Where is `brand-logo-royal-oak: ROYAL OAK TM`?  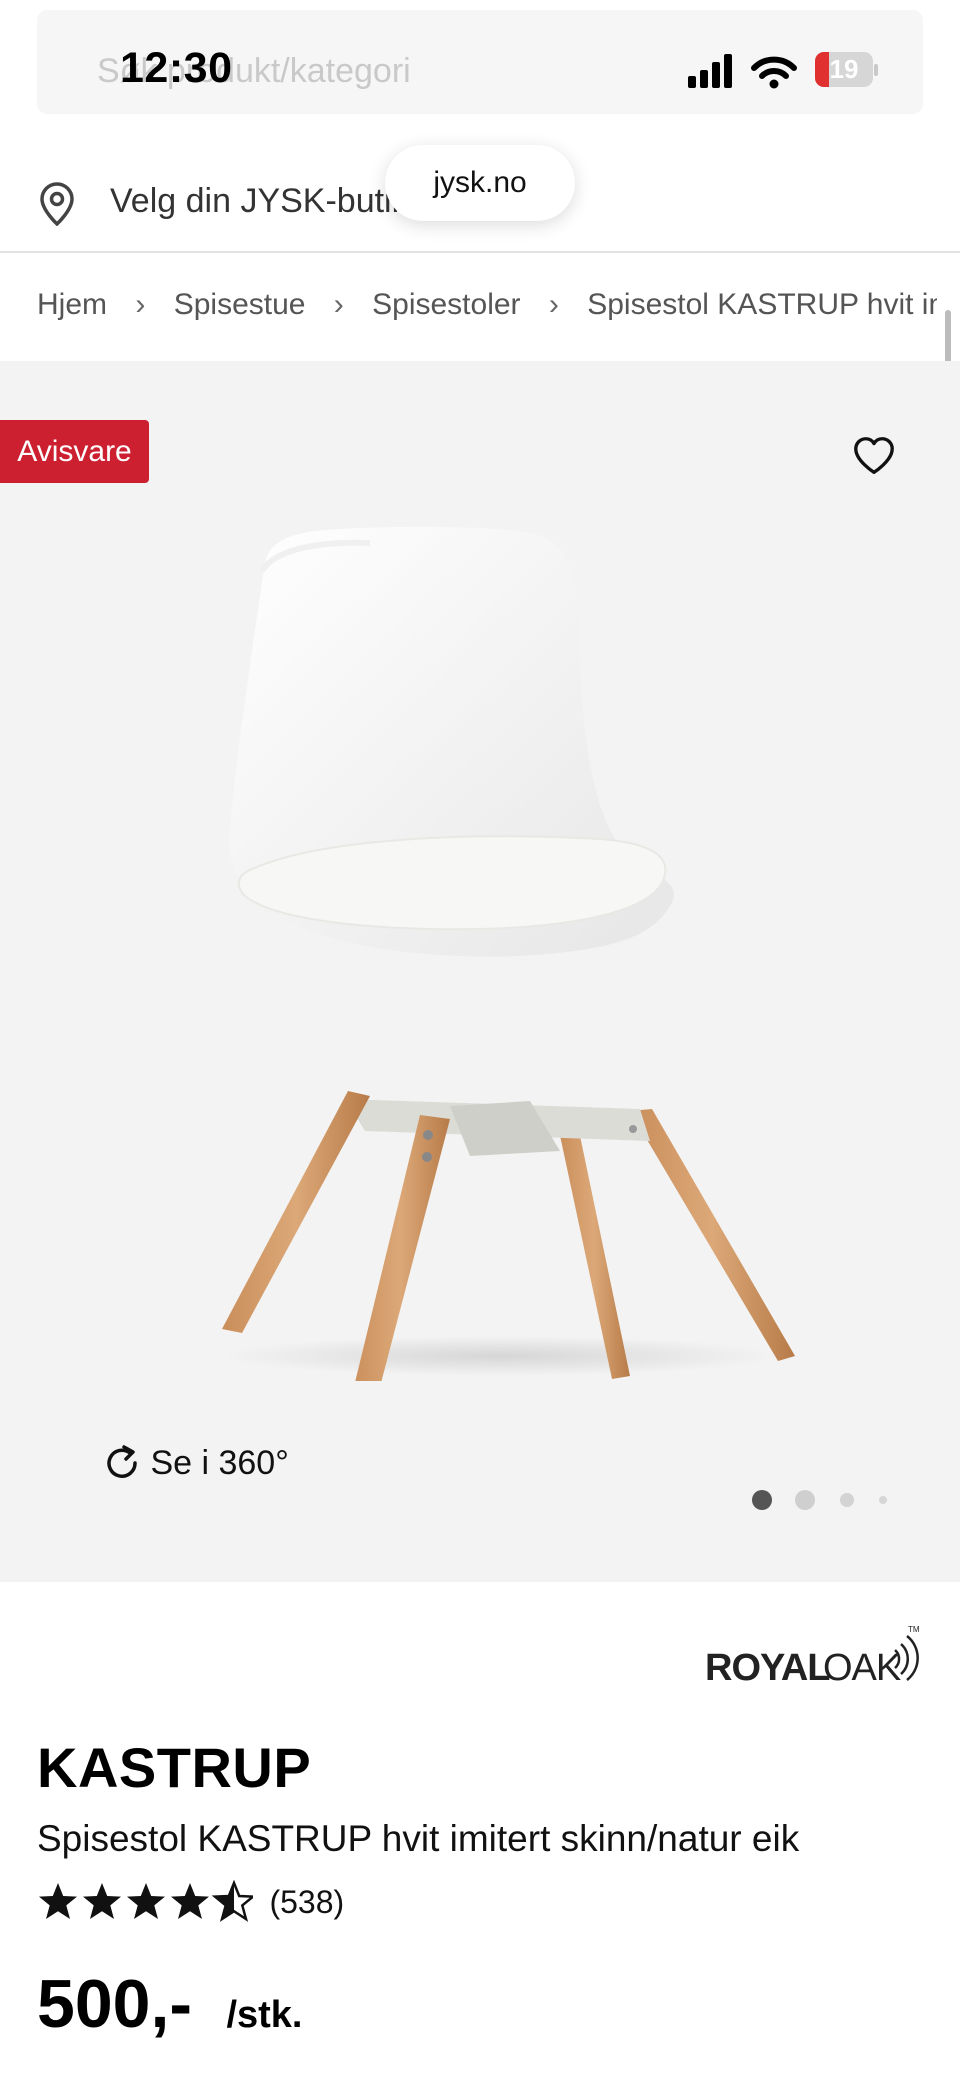
brand-logo-royal-oak: ROYAL OAK TM is located at coordinates (812, 1655).